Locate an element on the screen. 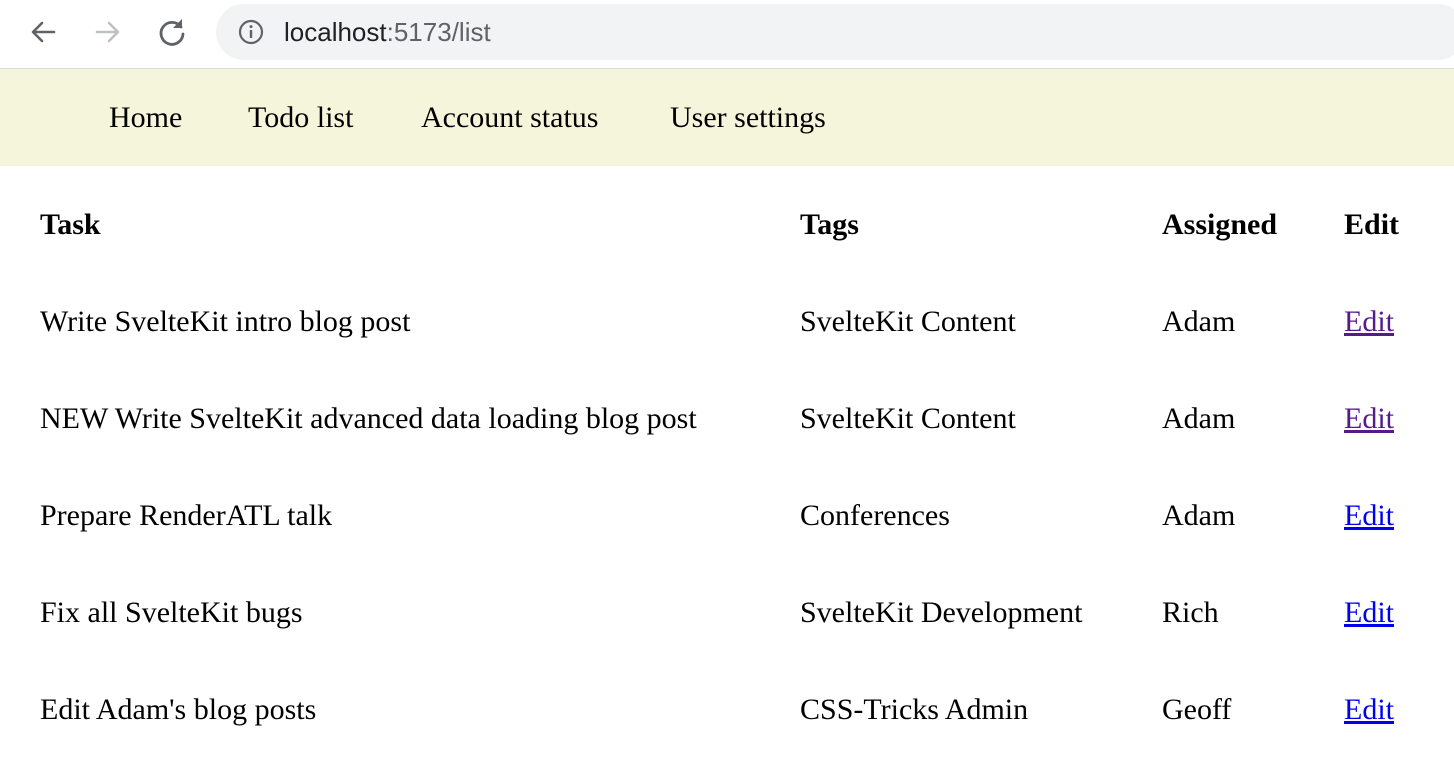 This screenshot has width=1454, height=762. tags-cell: SvelteKit Development is located at coordinates (941, 612).